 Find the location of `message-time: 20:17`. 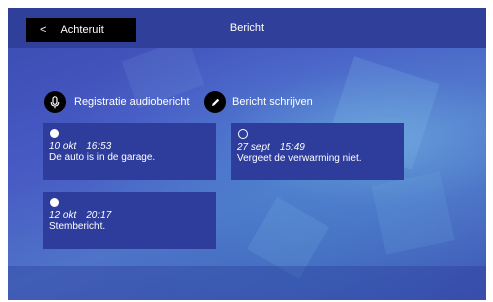

message-time: 20:17 is located at coordinates (99, 215).